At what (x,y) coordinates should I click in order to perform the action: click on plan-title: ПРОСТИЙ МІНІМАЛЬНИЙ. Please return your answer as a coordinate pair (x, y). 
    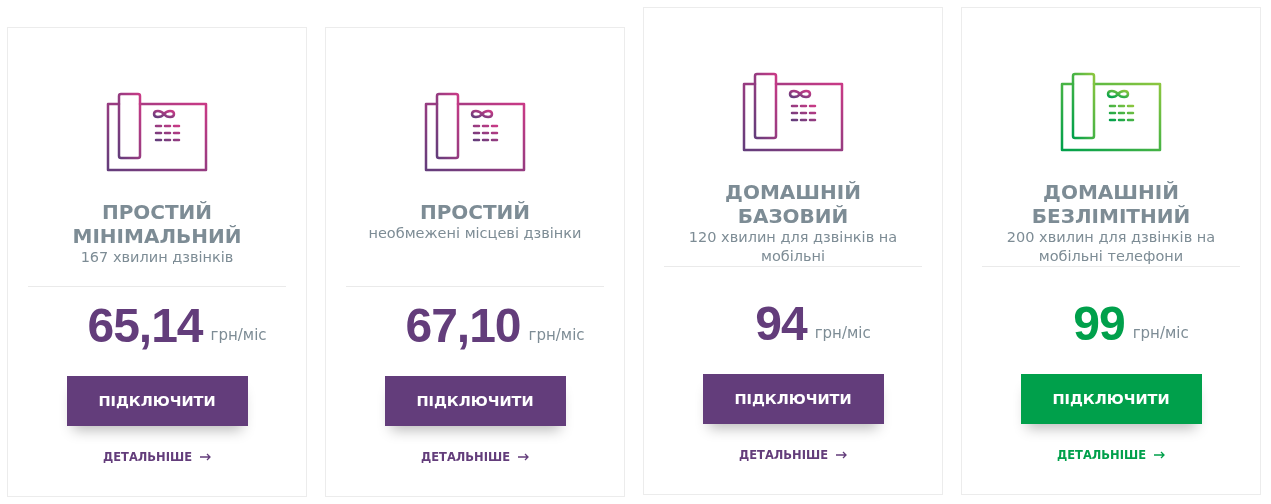
    Looking at the image, I should click on (157, 224).